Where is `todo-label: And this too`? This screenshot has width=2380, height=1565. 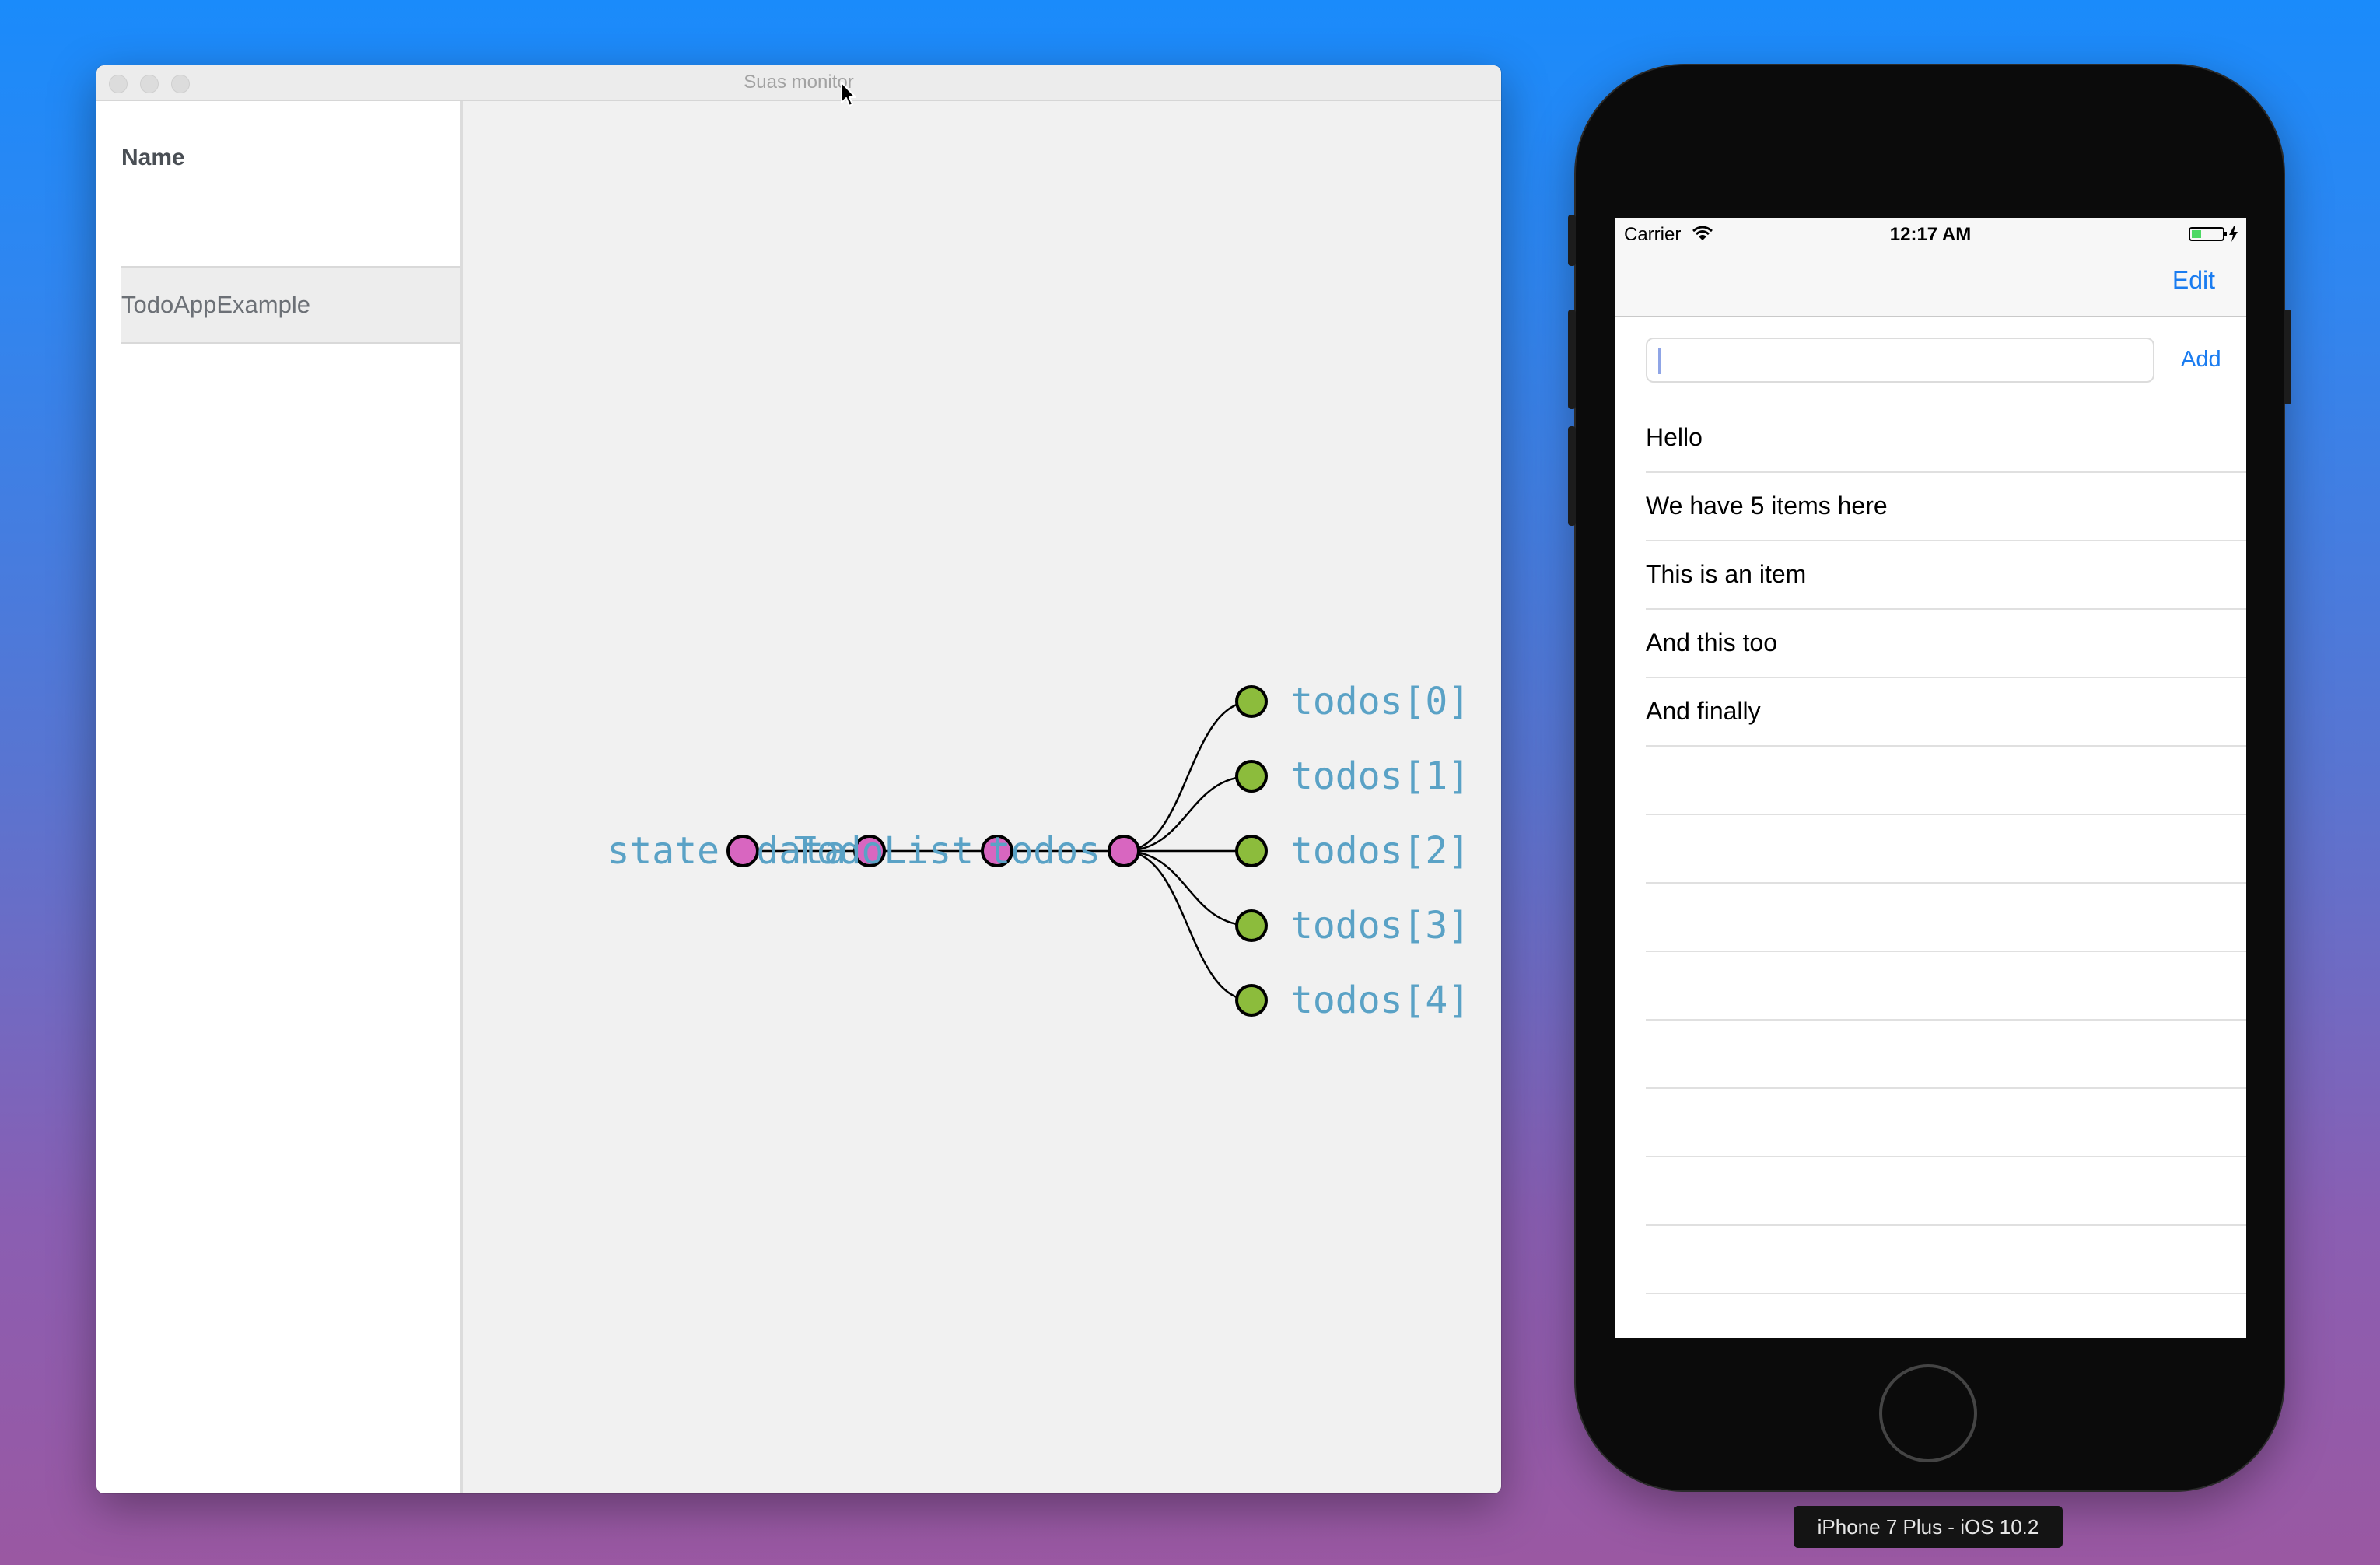 todo-label: And this too is located at coordinates (1711, 642).